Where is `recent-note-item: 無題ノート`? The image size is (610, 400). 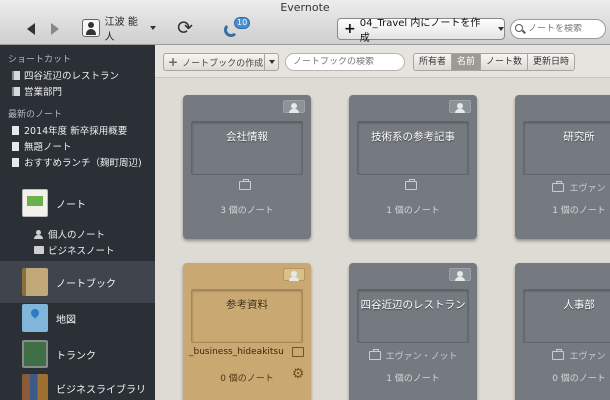 recent-note-item: 無題ノート is located at coordinates (42, 146).